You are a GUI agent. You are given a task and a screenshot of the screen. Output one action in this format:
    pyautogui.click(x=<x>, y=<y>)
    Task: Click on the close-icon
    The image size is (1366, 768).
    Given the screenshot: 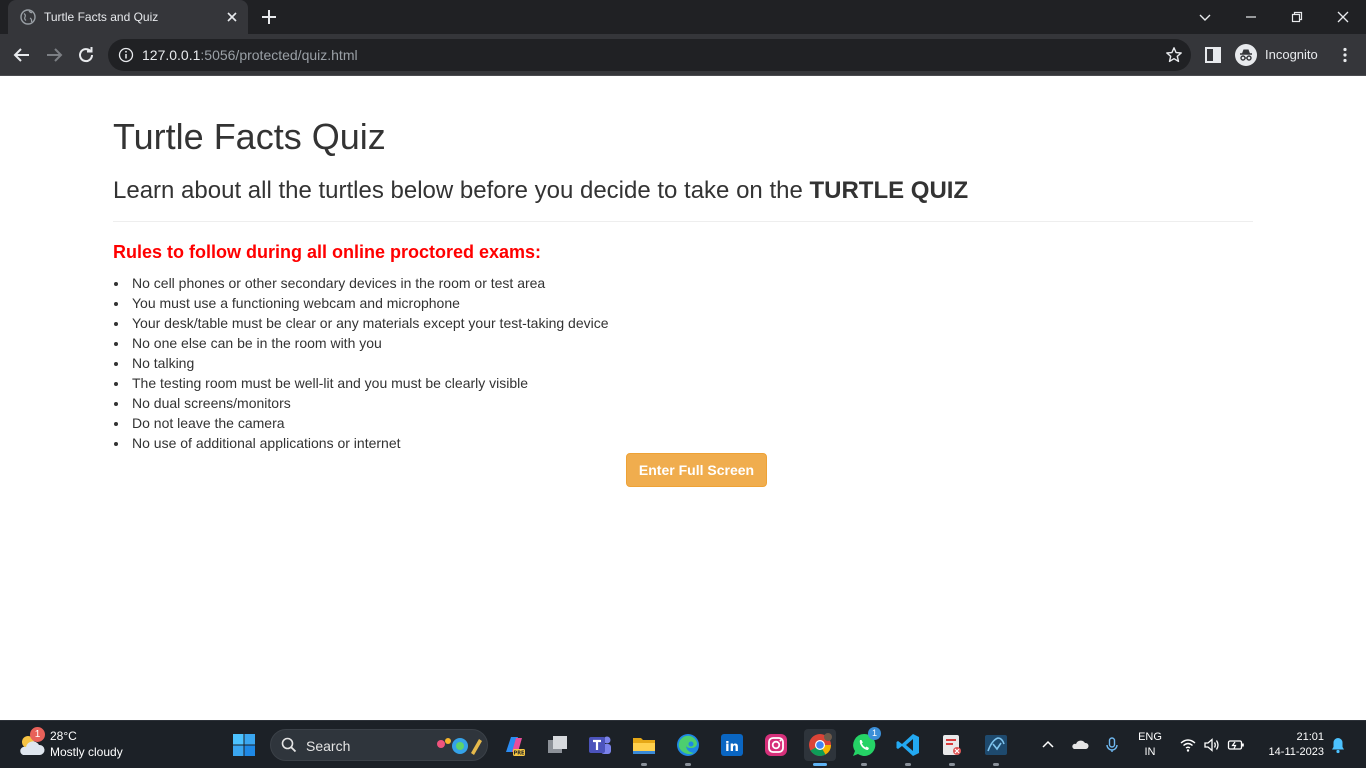 What is the action you would take?
    pyautogui.click(x=232, y=17)
    